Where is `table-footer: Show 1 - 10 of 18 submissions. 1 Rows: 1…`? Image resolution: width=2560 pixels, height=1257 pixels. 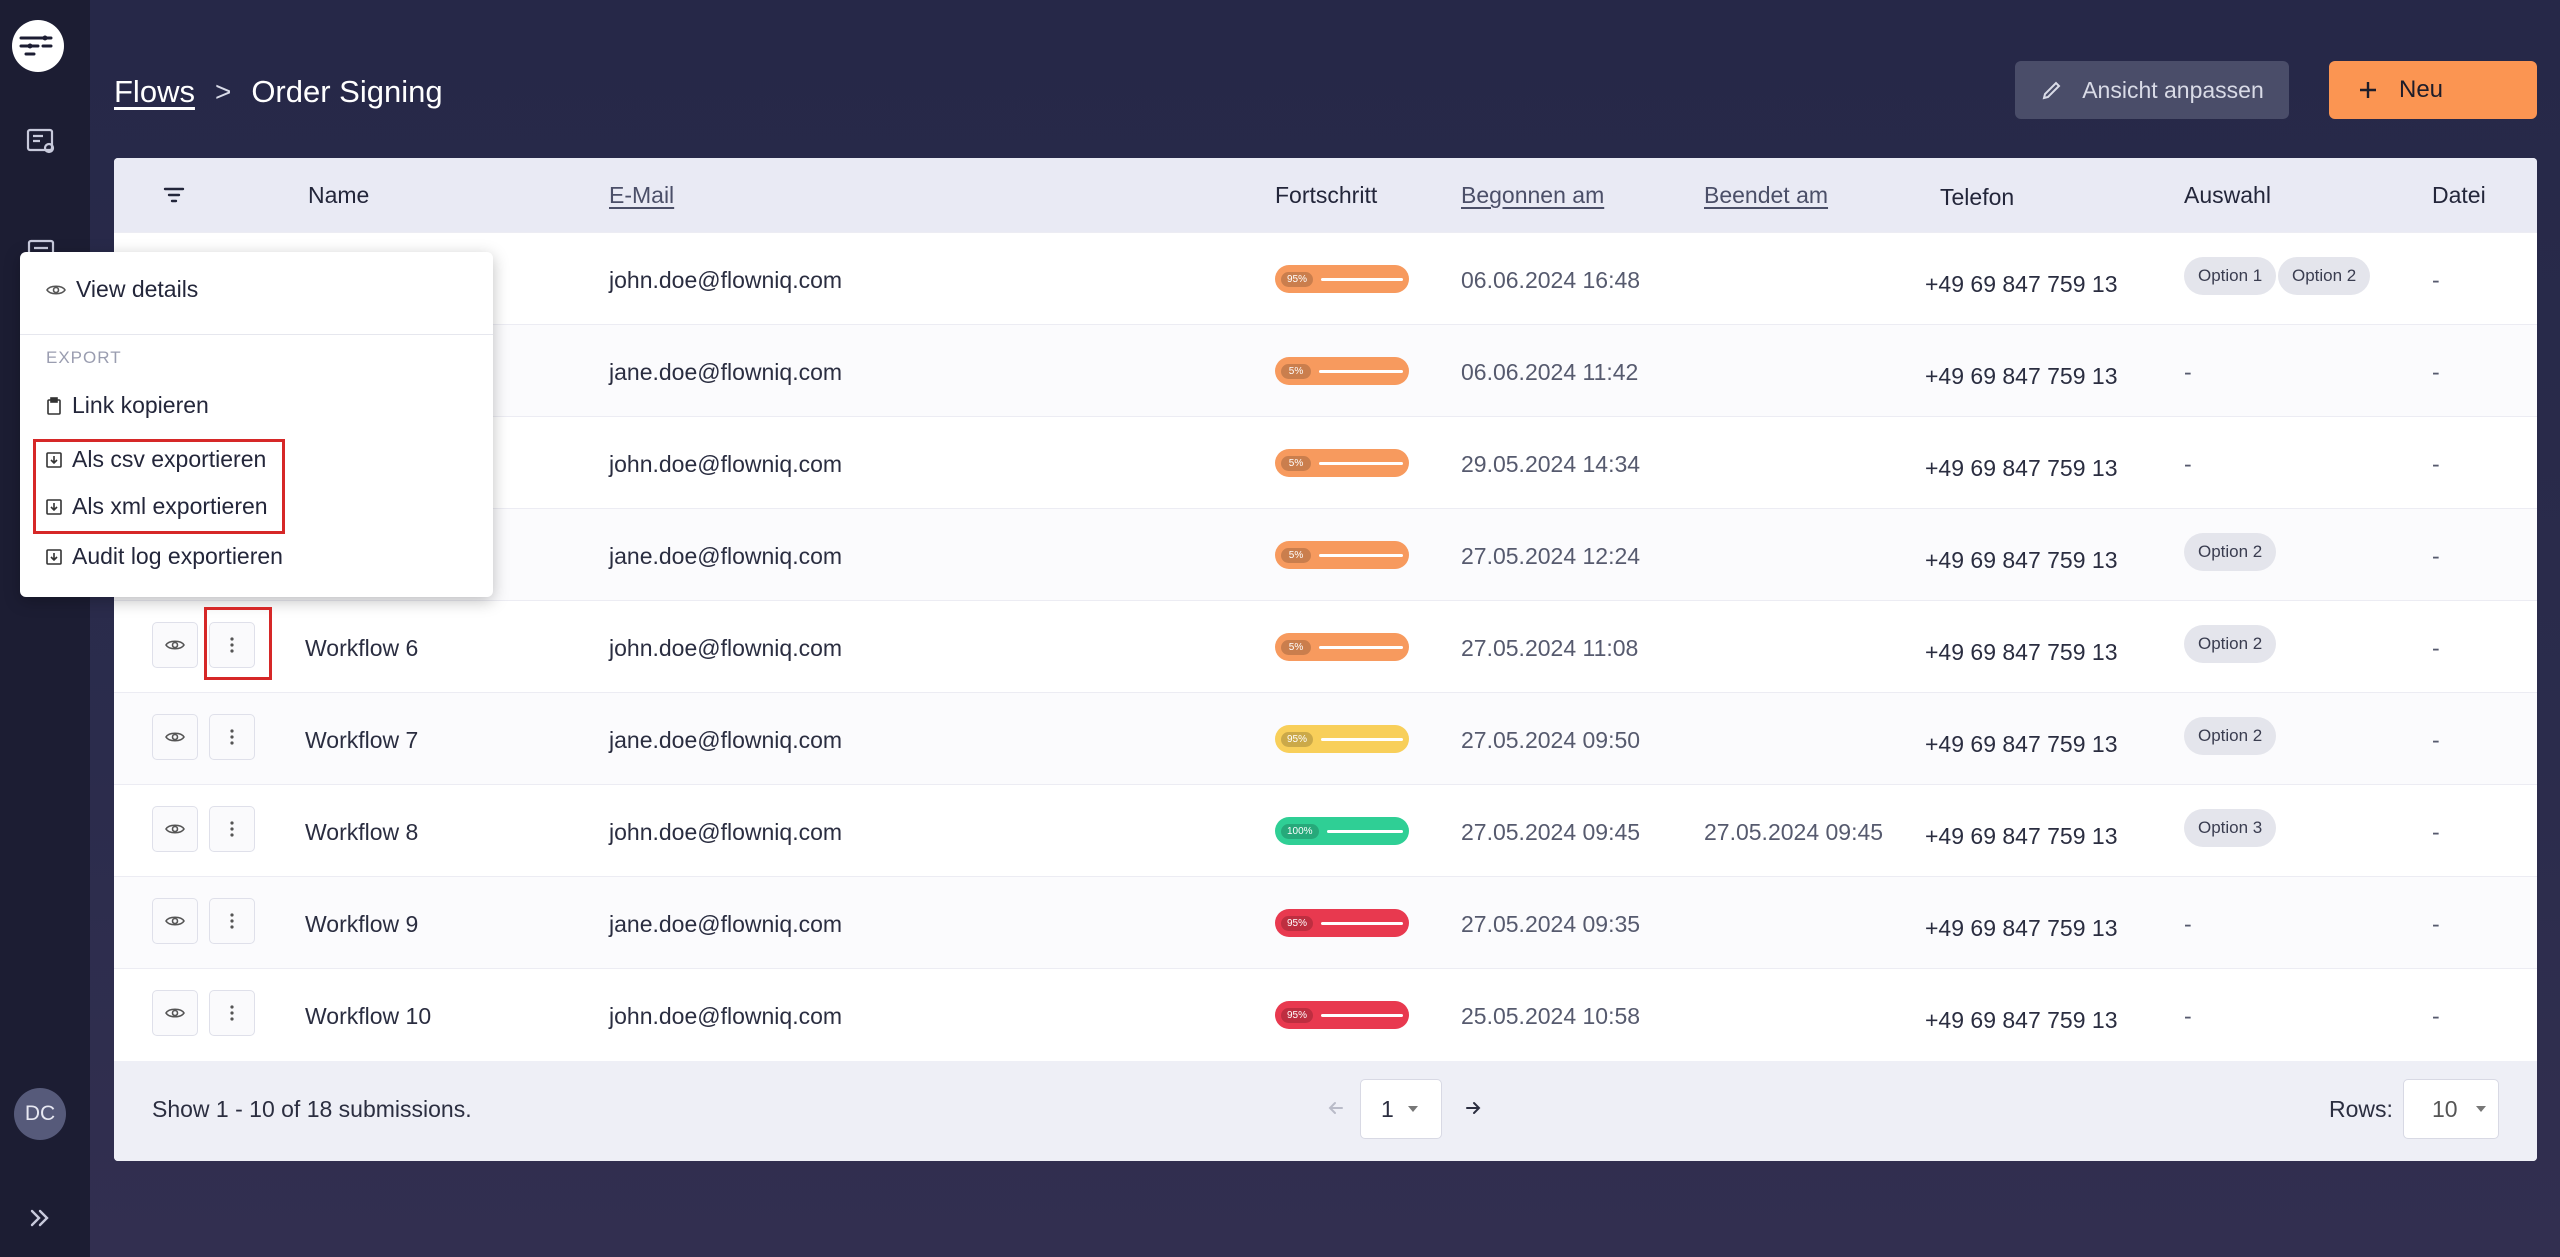
table-footer: Show 1 - 10 of 18 submissions. 1 Rows: 1… is located at coordinates (1325, 1111).